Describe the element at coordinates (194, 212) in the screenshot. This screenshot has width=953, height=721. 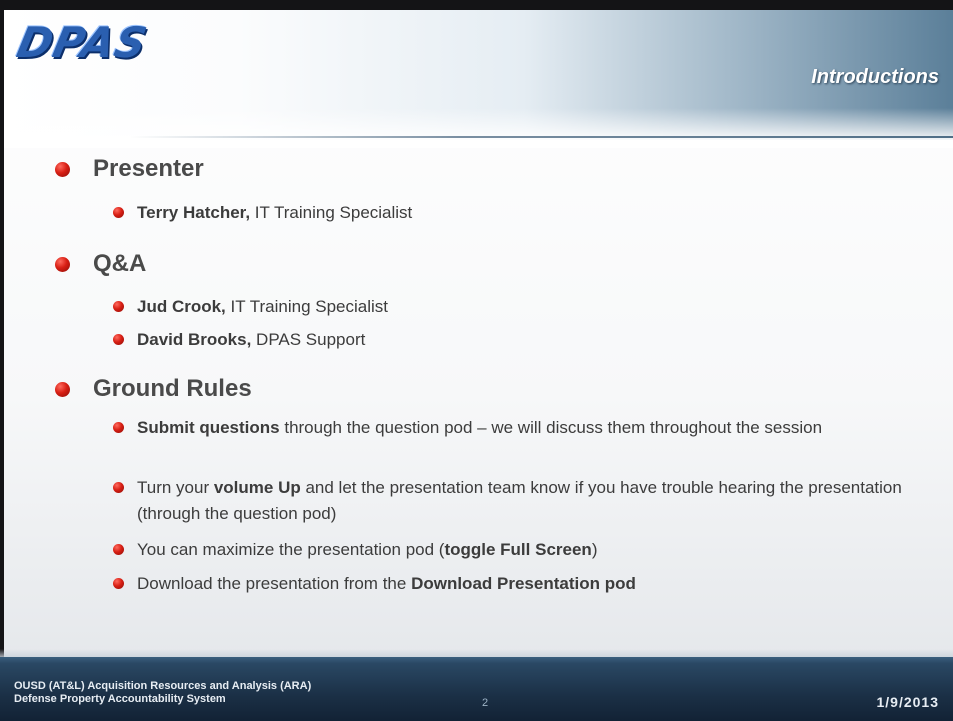
I see `item-bold: Terry Hatcher,` at that location.